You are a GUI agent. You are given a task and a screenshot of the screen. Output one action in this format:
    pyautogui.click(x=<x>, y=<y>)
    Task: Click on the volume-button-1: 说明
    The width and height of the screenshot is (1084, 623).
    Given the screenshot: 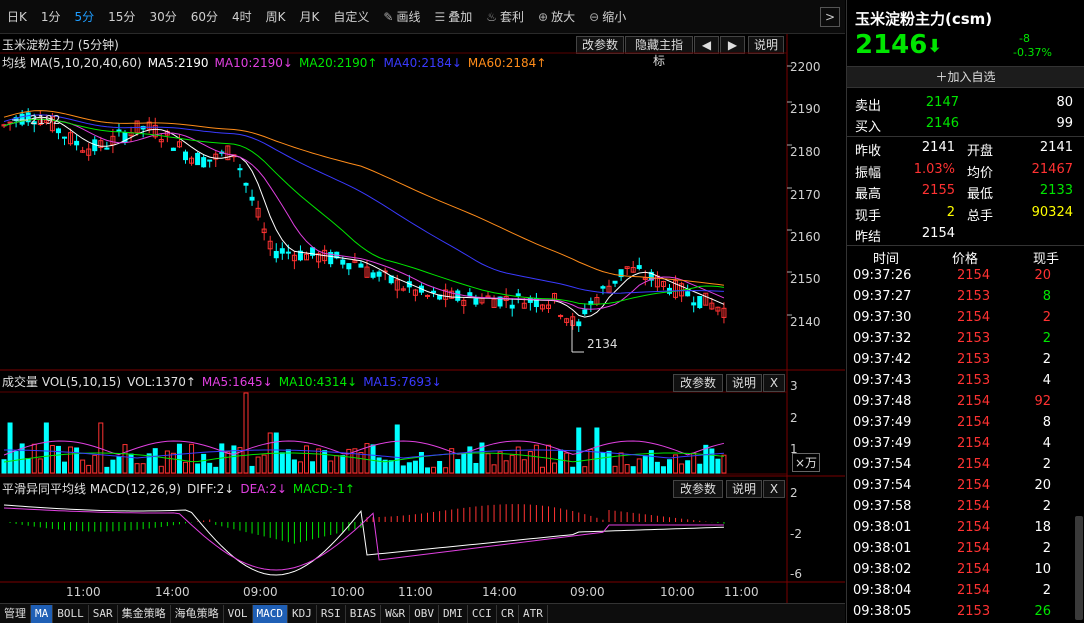 What is the action you would take?
    pyautogui.click(x=744, y=383)
    